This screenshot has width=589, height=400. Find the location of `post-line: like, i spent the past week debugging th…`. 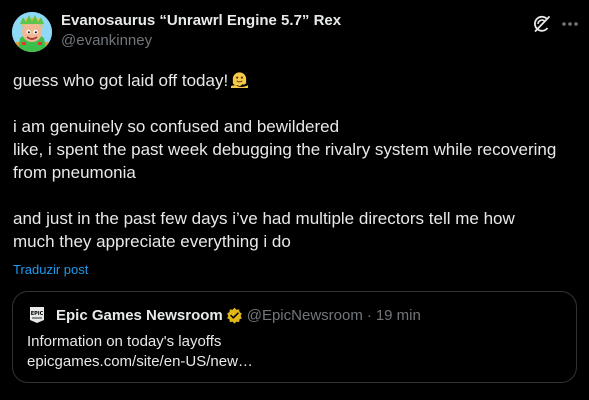

post-line: like, i spent the past week debugging th… is located at coordinates (285, 149).